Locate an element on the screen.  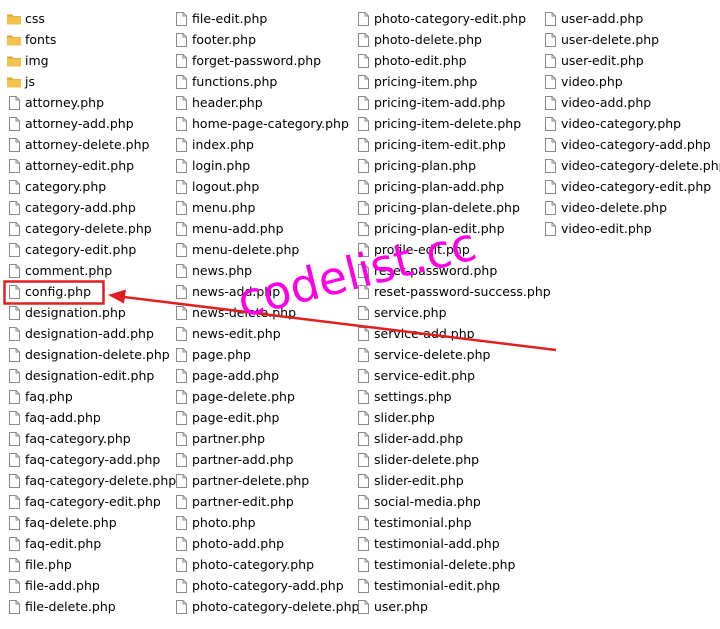
file-item-news-edit: news-edit.php is located at coordinates (273, 333).